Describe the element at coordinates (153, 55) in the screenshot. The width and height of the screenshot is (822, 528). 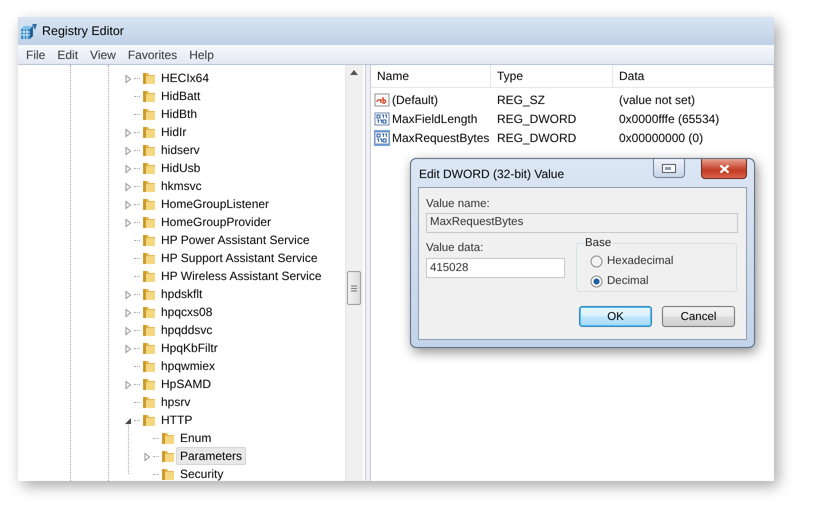
I see `menu-item: Favorites` at that location.